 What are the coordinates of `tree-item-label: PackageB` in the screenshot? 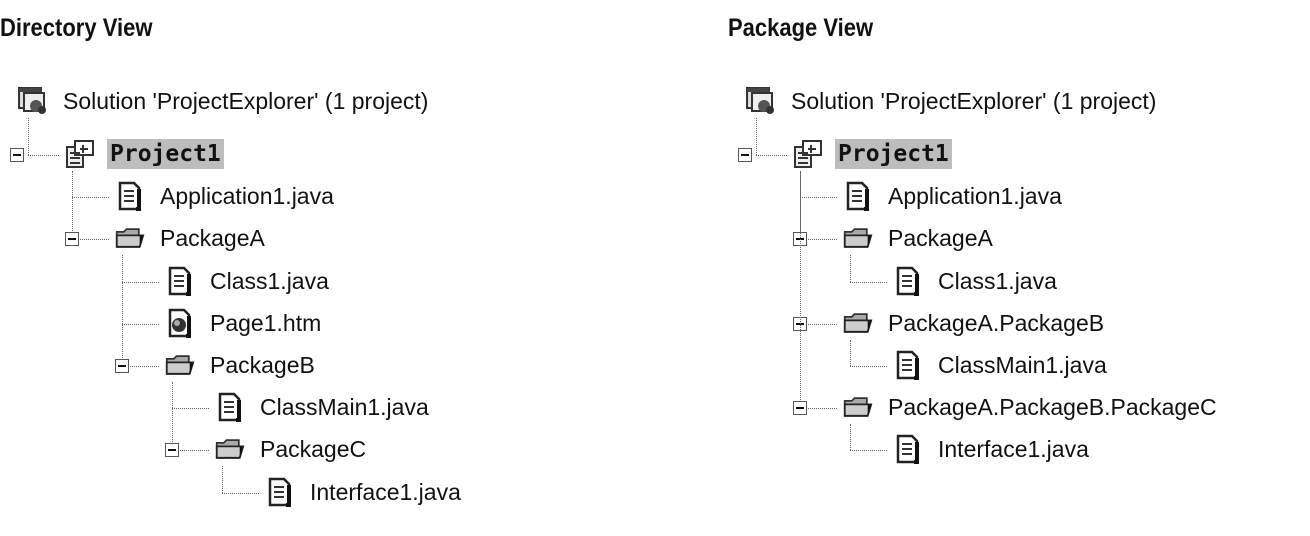 It's located at (262, 365).